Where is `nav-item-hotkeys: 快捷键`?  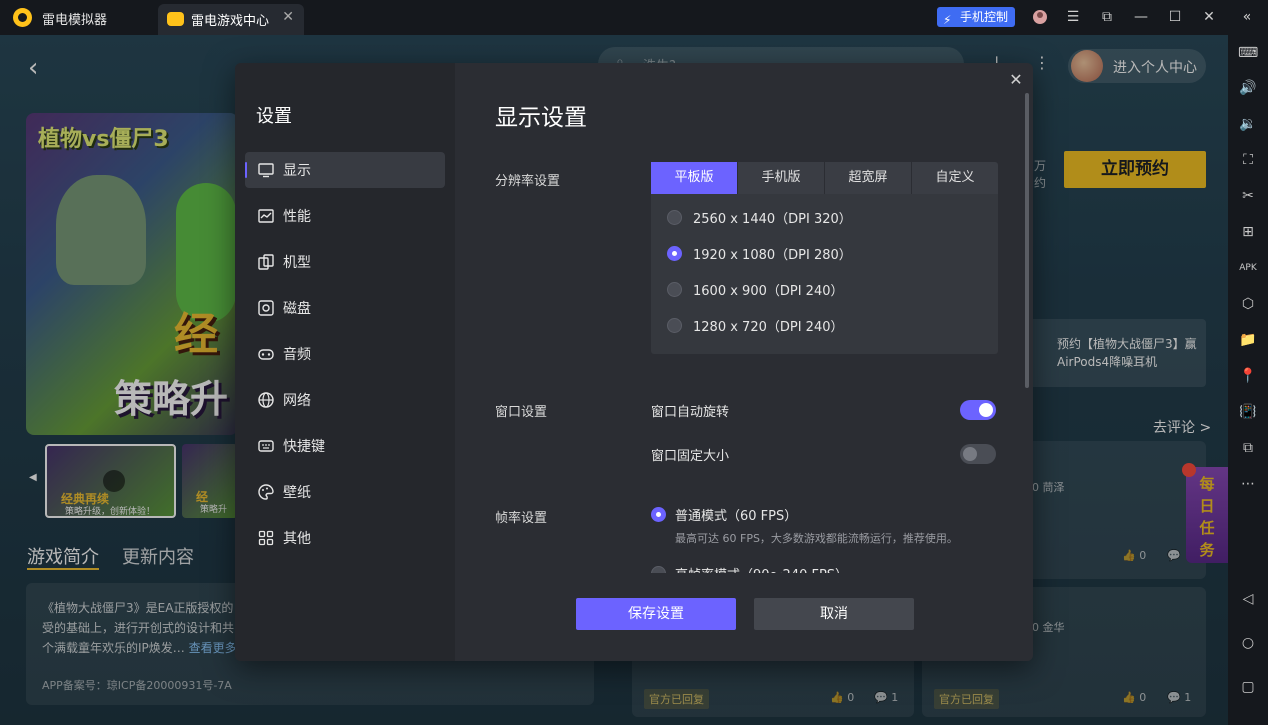
nav-item-hotkeys: 快捷键 is located at coordinates (345, 446).